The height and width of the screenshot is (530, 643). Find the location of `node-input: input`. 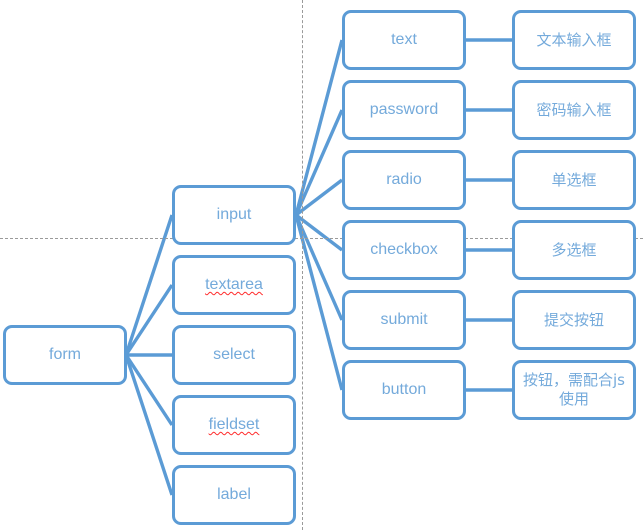

node-input: input is located at coordinates (234, 215).